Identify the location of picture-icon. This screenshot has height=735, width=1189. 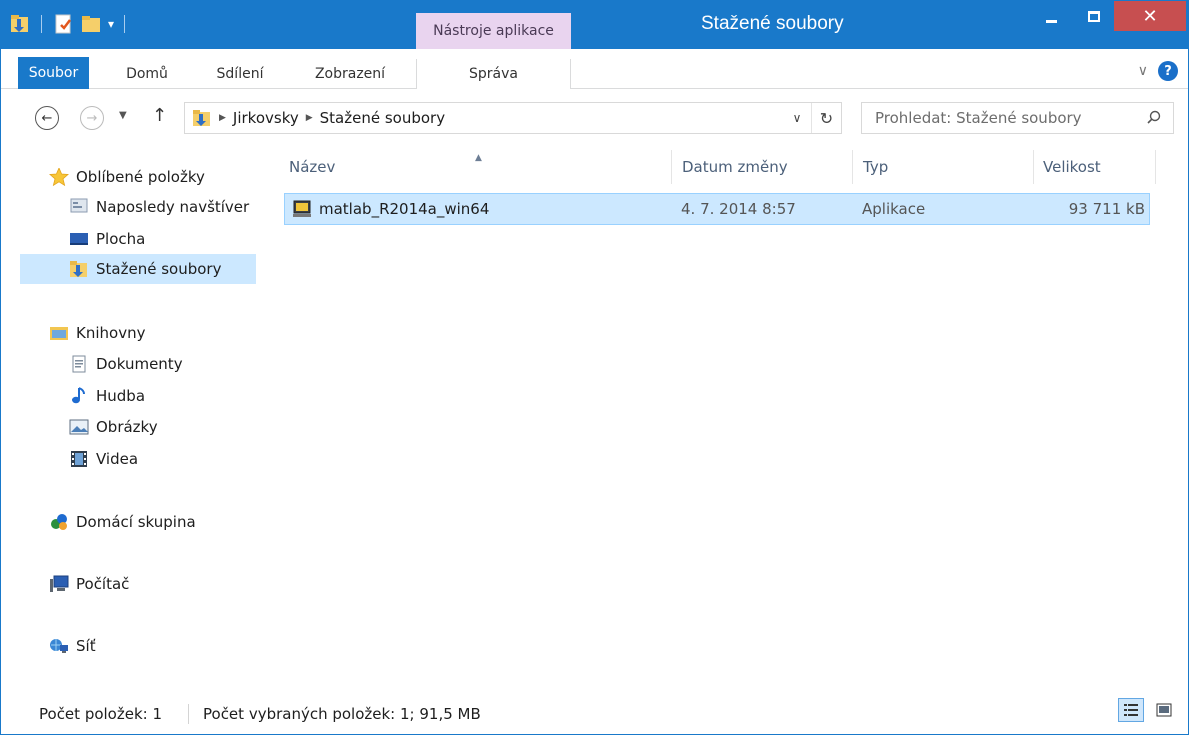
(79, 427).